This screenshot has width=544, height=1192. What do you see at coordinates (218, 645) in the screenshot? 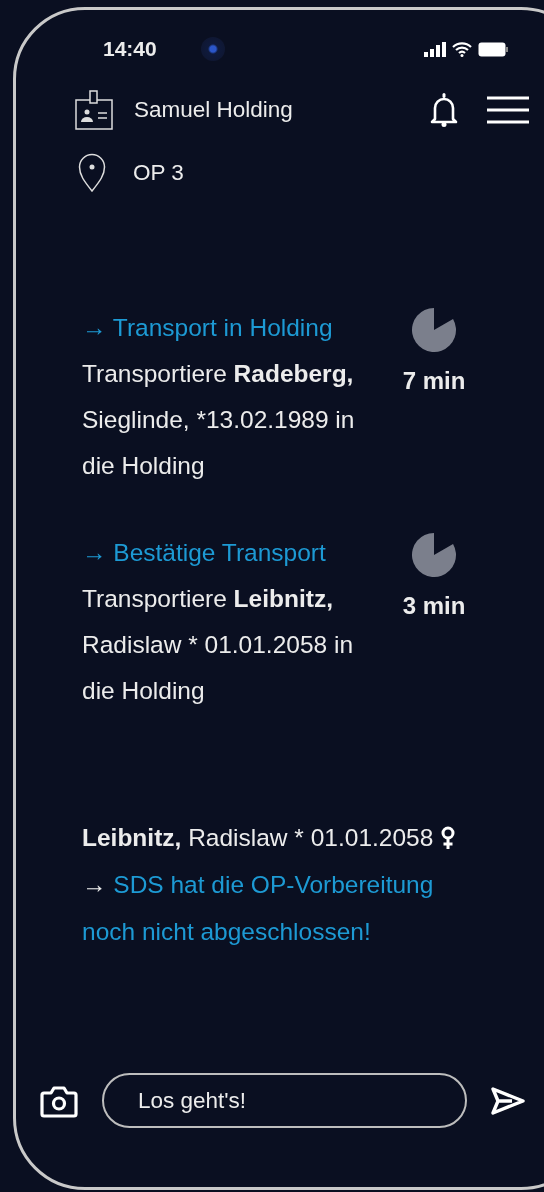
I see `task-description: Transportiere Leibnitz, Radislaw * 01.01.2058 in die Holding` at bounding box center [218, 645].